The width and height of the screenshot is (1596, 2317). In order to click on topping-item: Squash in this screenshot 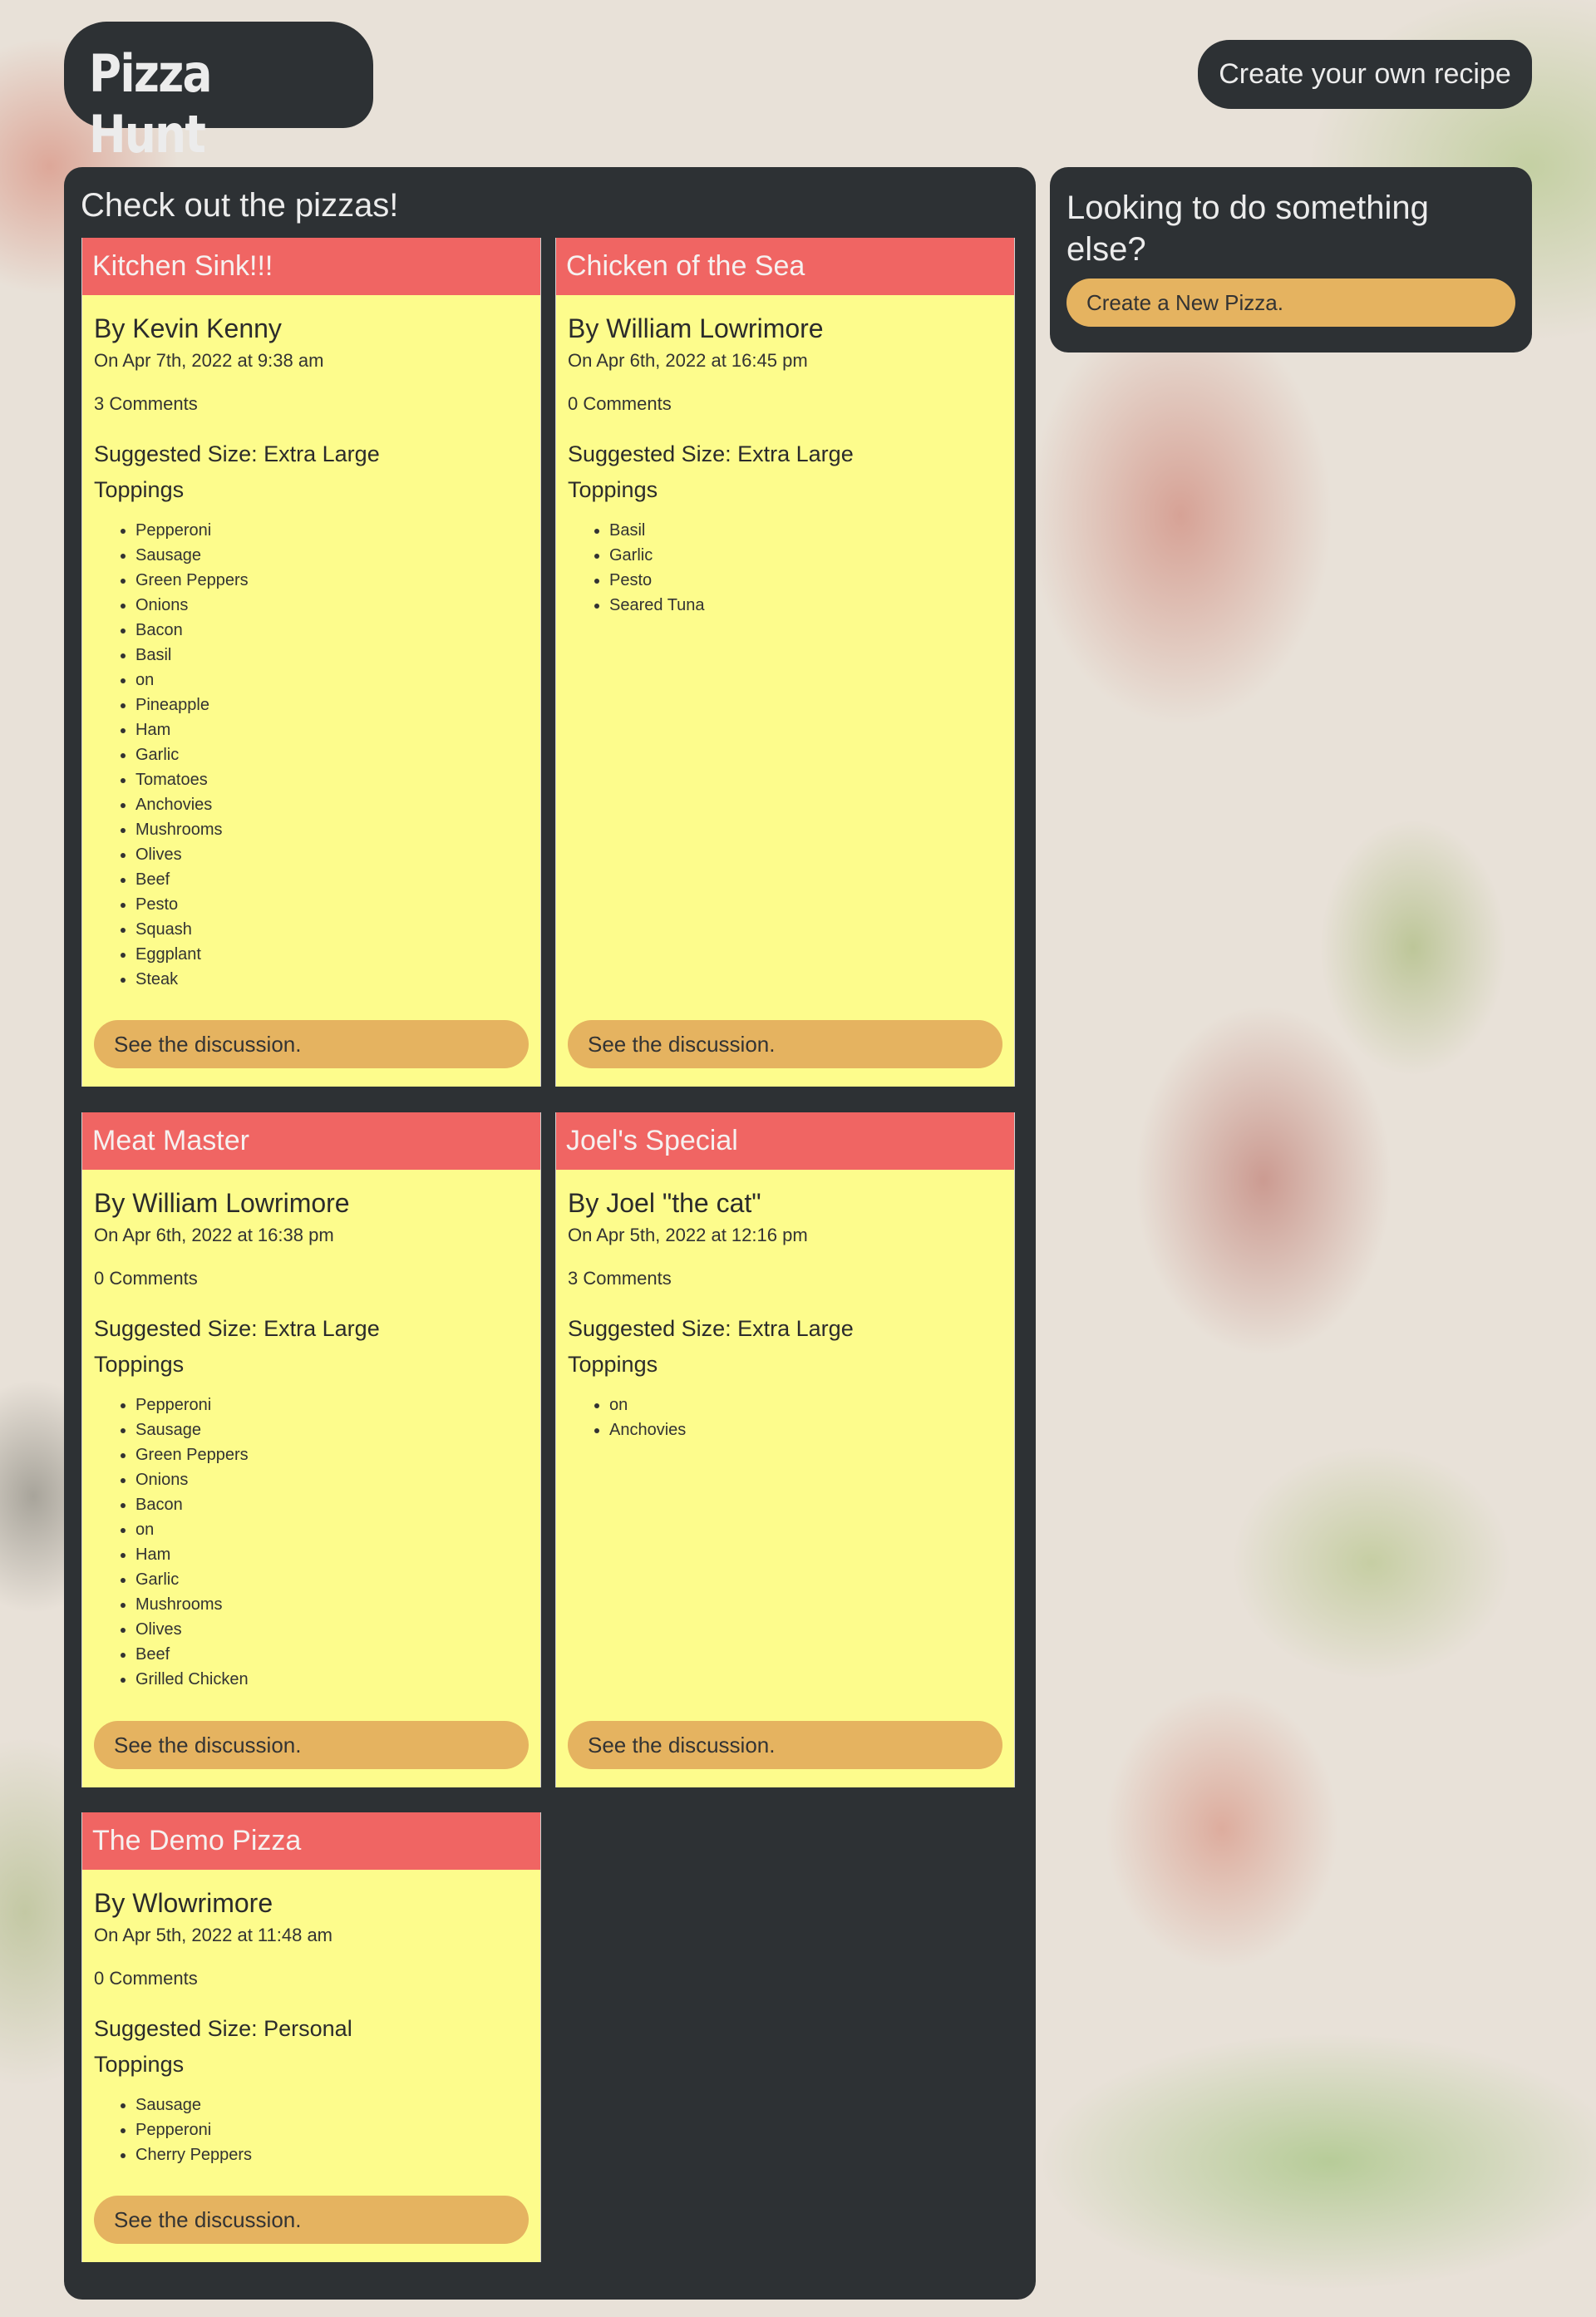, I will do `click(332, 929)`.